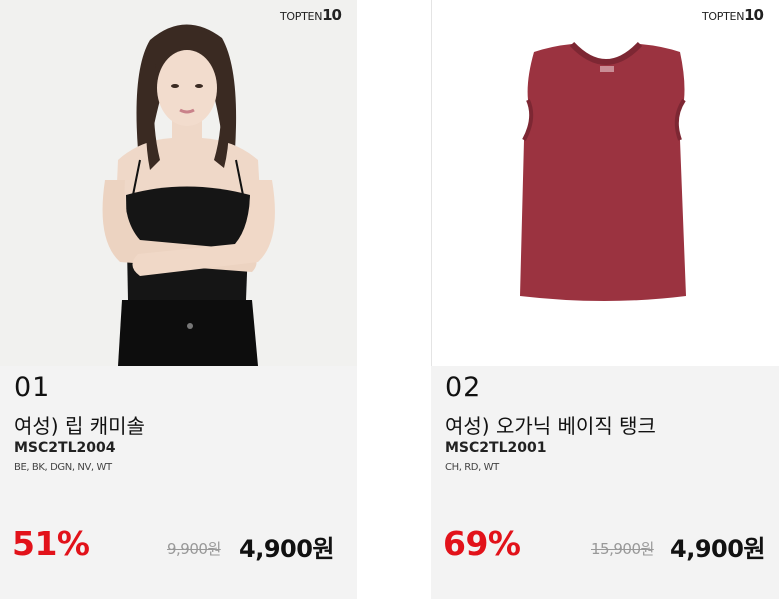 This screenshot has width=779, height=599. Describe the element at coordinates (496, 448) in the screenshot. I see `product-code: MSC2TL2001` at that location.